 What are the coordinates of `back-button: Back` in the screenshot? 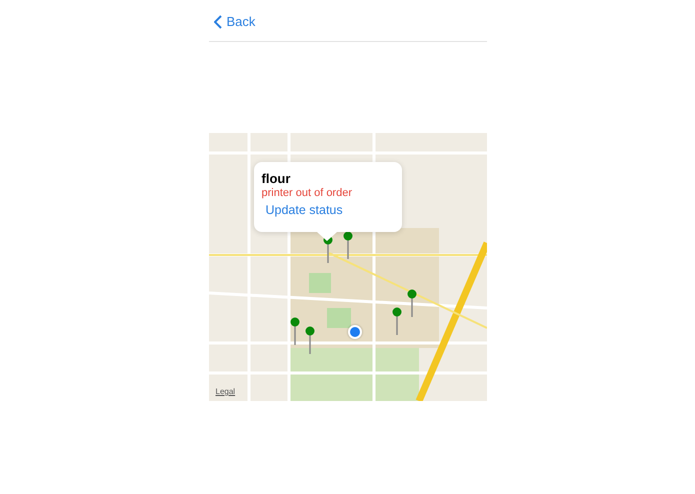 It's located at (232, 21).